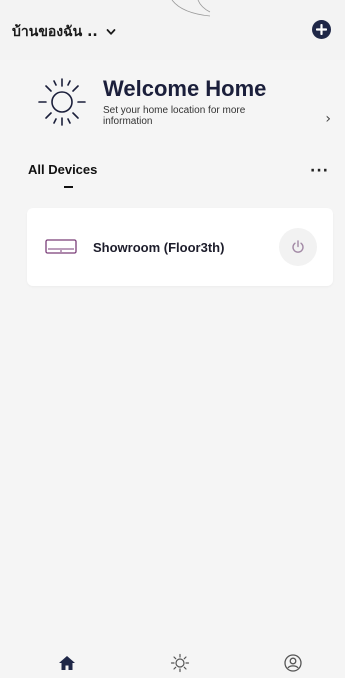 This screenshot has width=345, height=678. What do you see at coordinates (68, 187) in the screenshot?
I see `tab-indicator` at bounding box center [68, 187].